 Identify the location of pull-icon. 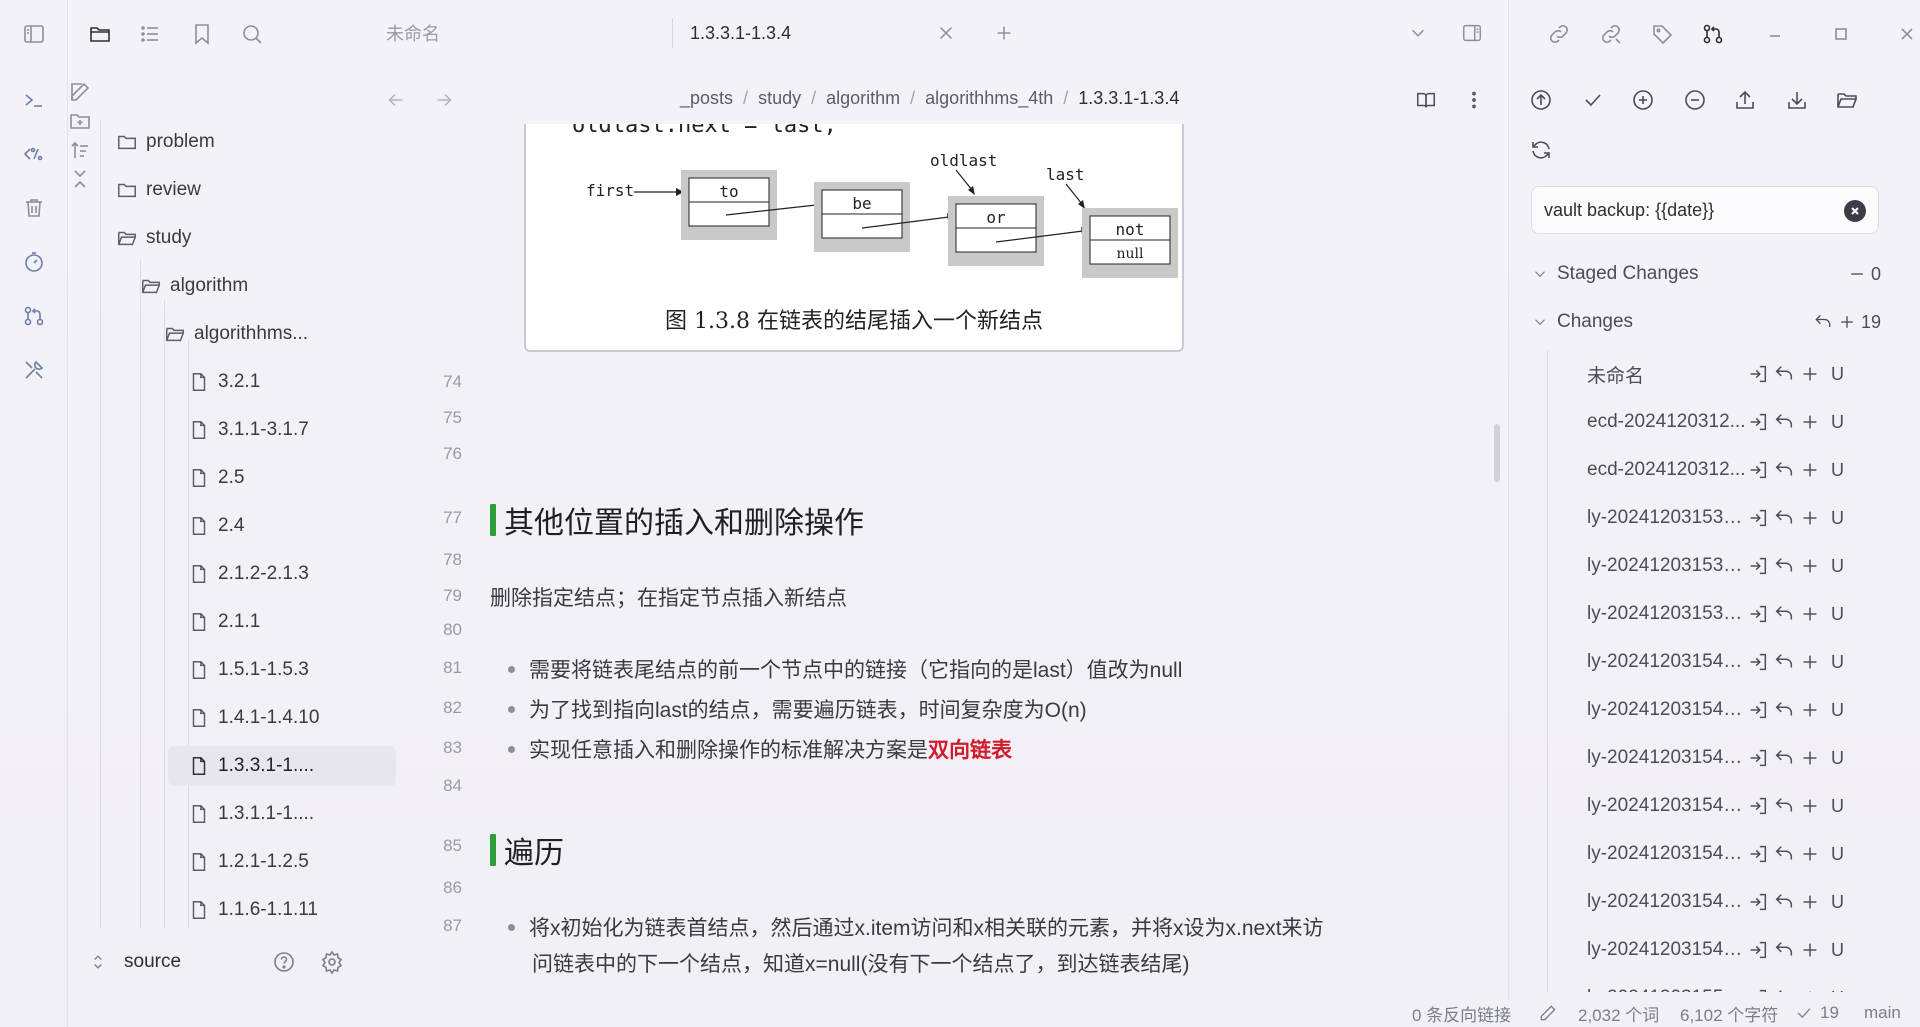
(1797, 100).